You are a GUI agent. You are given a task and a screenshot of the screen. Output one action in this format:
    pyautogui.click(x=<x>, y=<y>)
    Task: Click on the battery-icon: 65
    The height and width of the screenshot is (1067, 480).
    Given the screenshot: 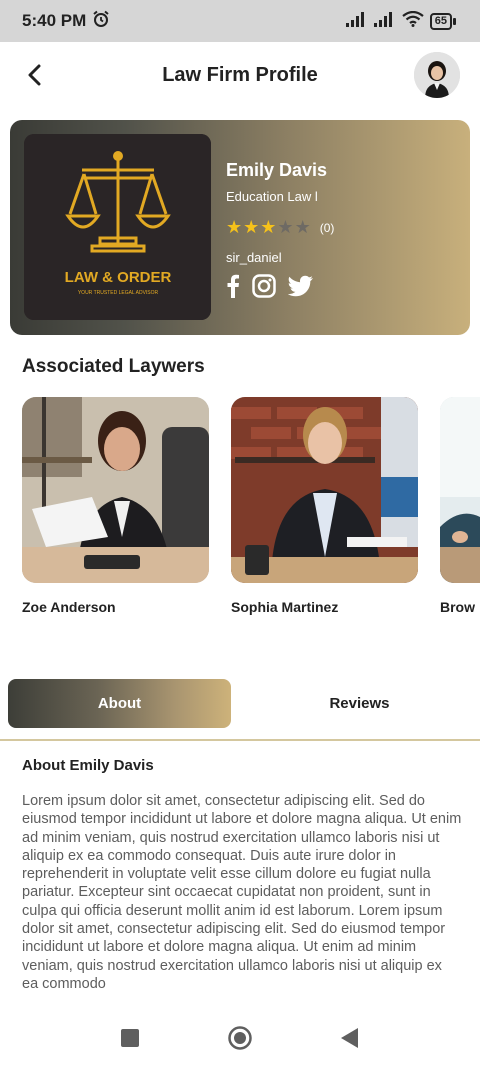 What is the action you would take?
    pyautogui.click(x=442, y=21)
    